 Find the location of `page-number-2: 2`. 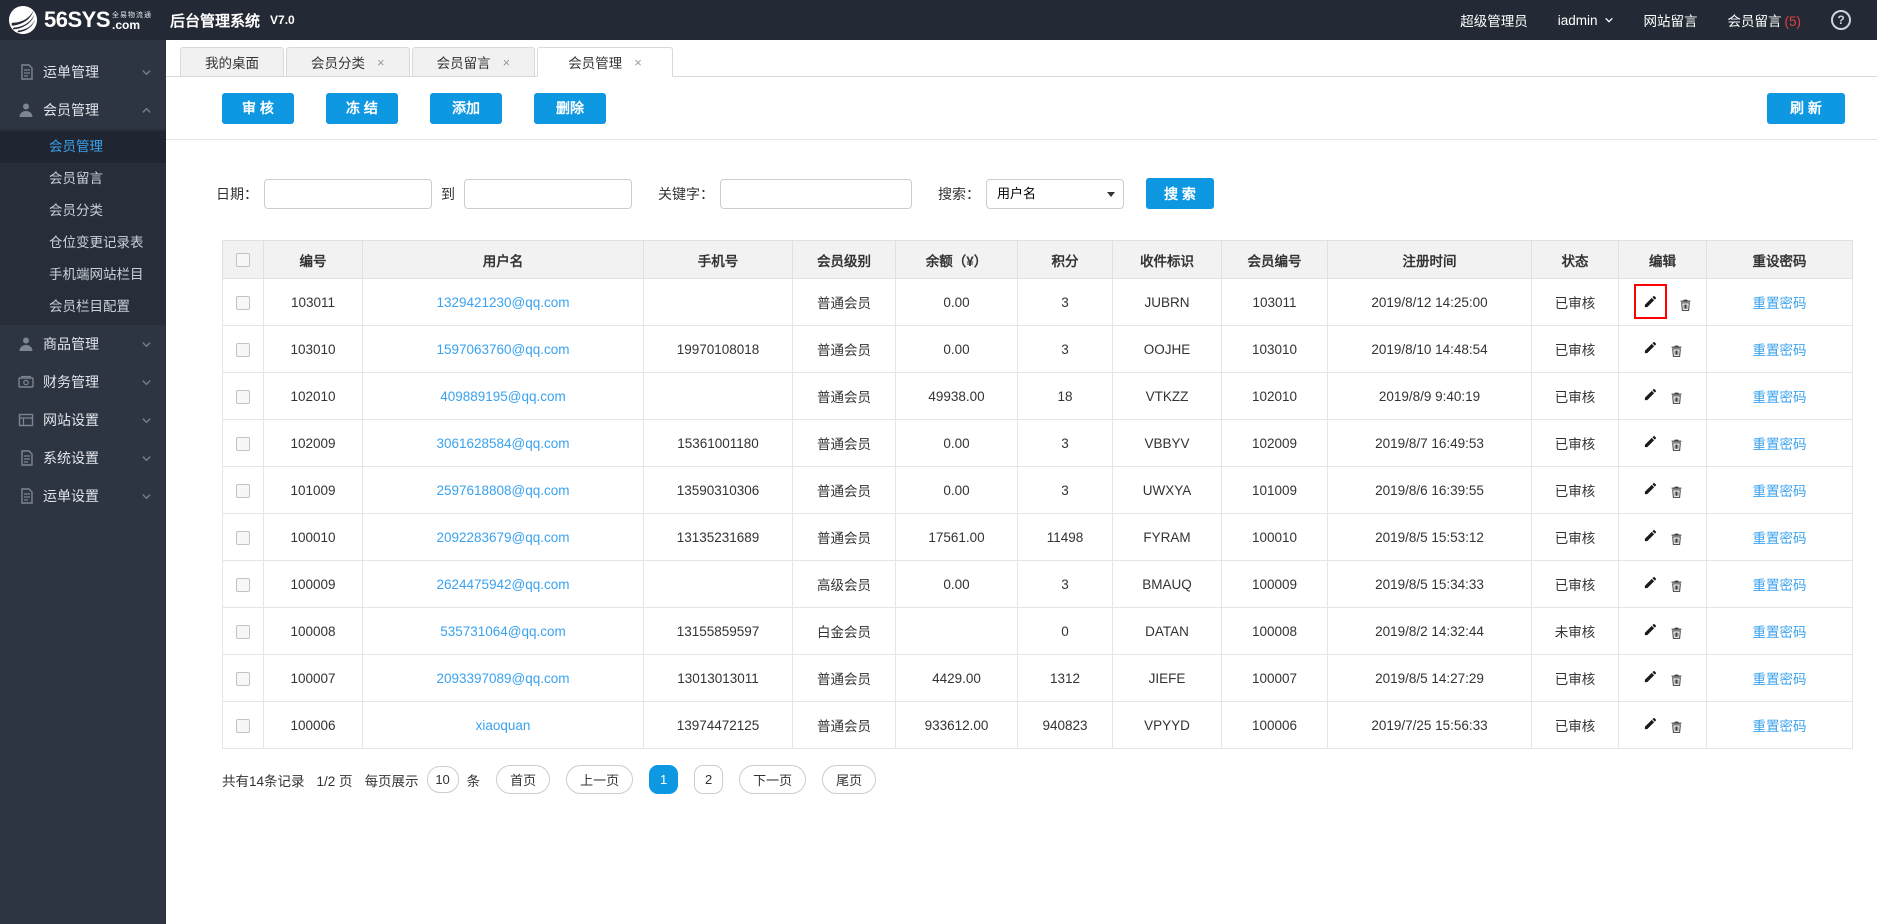

page-number-2: 2 is located at coordinates (709, 779).